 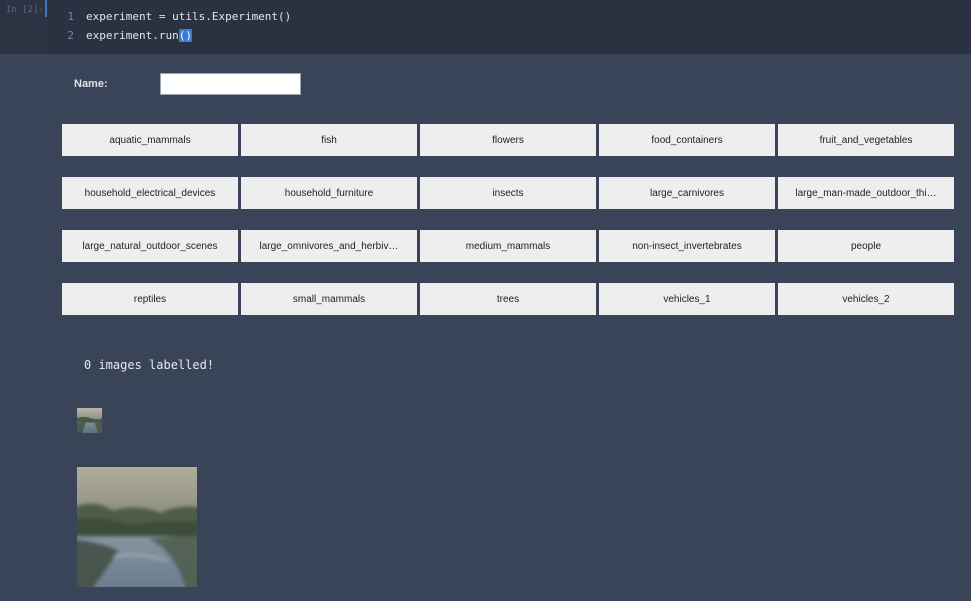 What do you see at coordinates (150, 193) in the screenshot?
I see `category-button-household-electrical-devices: household_electrical_devices` at bounding box center [150, 193].